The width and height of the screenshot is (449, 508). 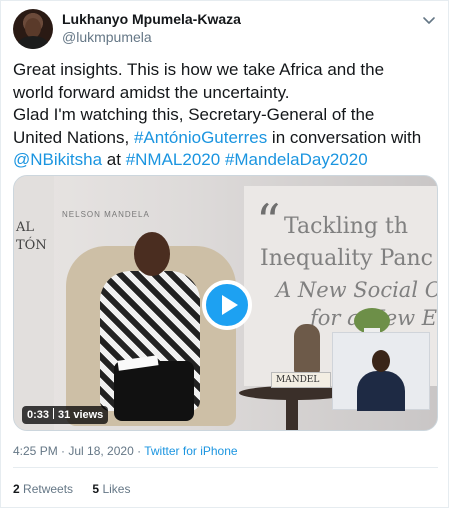 I want to click on video-duration-badge: 0:33 31 views, so click(x=65, y=415).